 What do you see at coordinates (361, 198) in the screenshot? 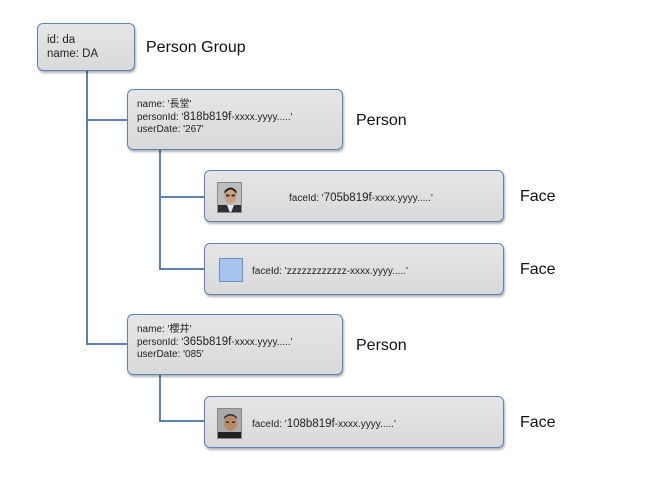
I see `face-1-1-id: faceId: '705b819f-xxxx.yyyy.....'` at bounding box center [361, 198].